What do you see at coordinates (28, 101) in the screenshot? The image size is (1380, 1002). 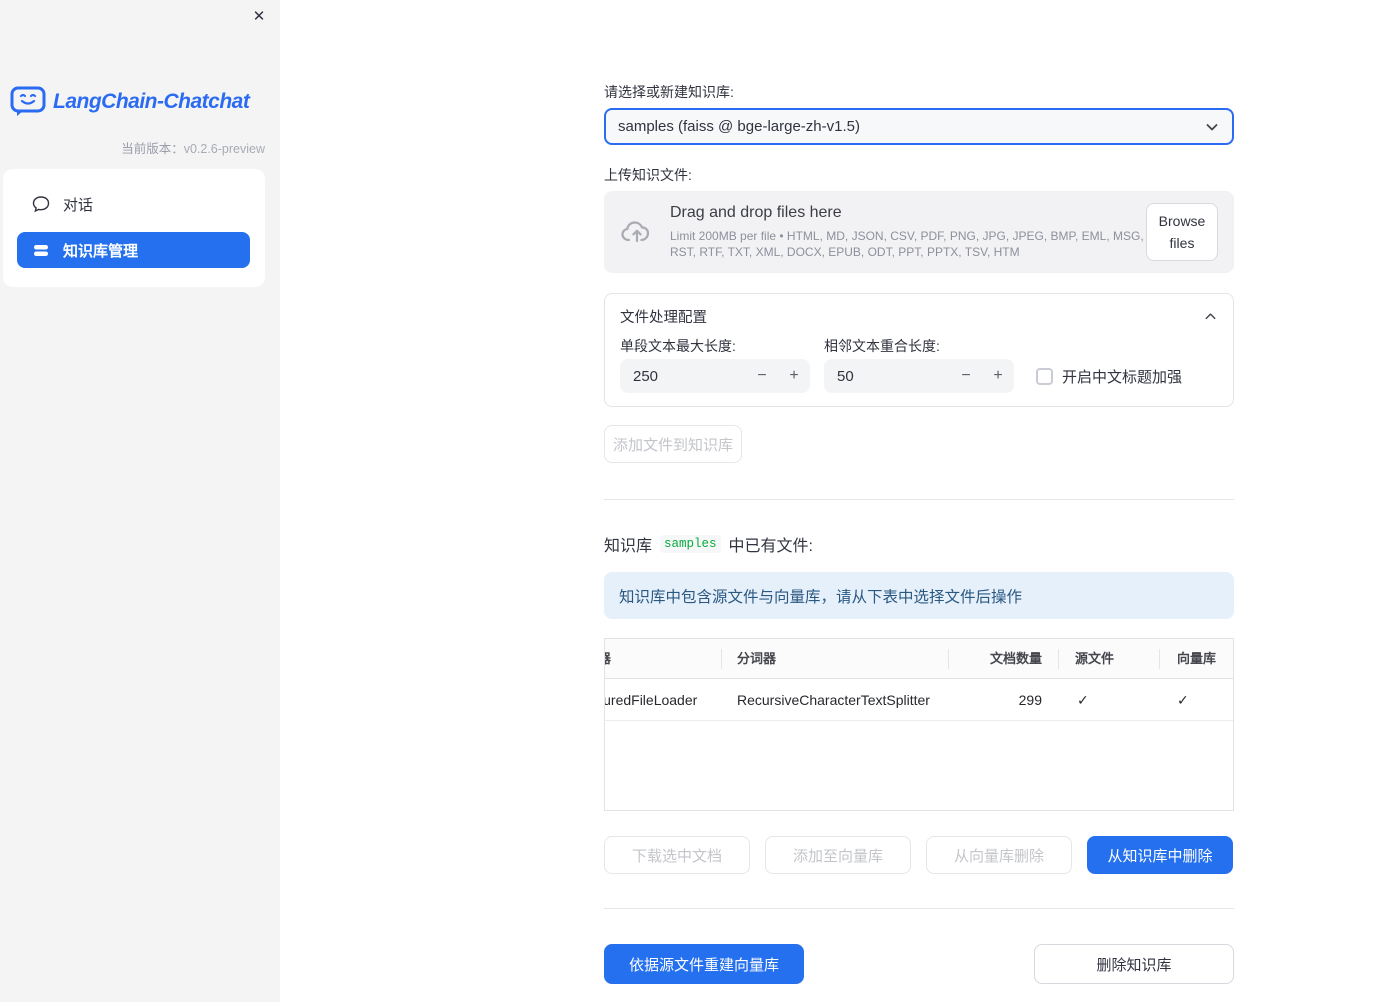 I see `chat-bubble-logo-icon` at bounding box center [28, 101].